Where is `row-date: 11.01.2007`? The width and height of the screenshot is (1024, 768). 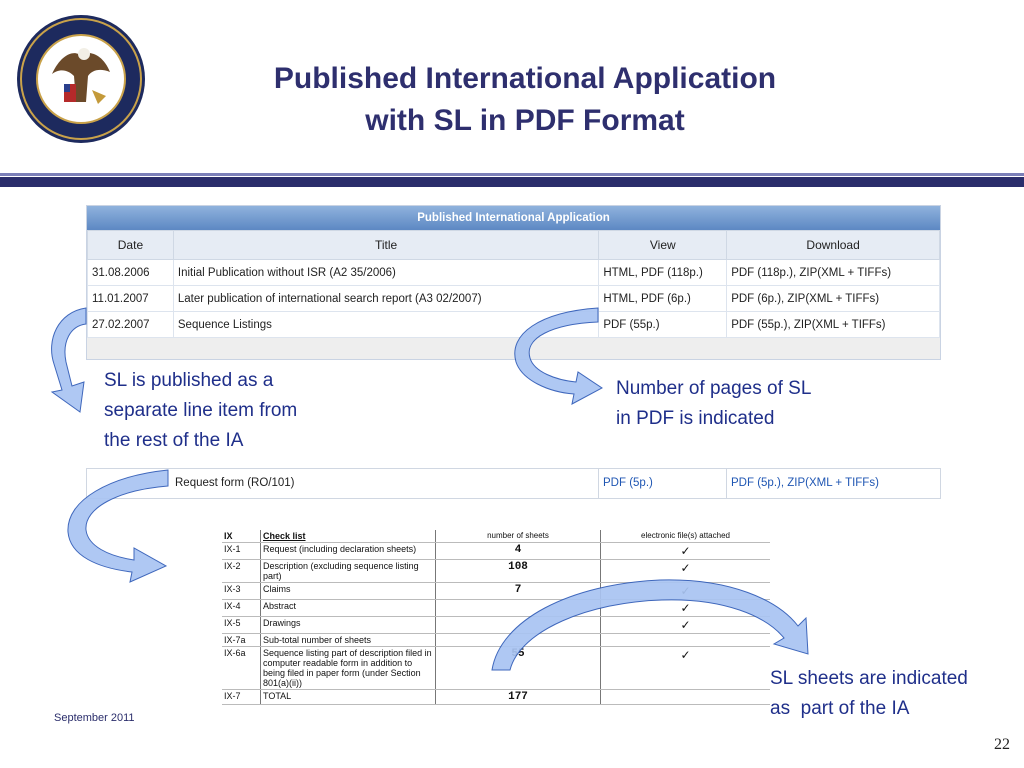
row-date: 11.01.2007 is located at coordinates (130, 298).